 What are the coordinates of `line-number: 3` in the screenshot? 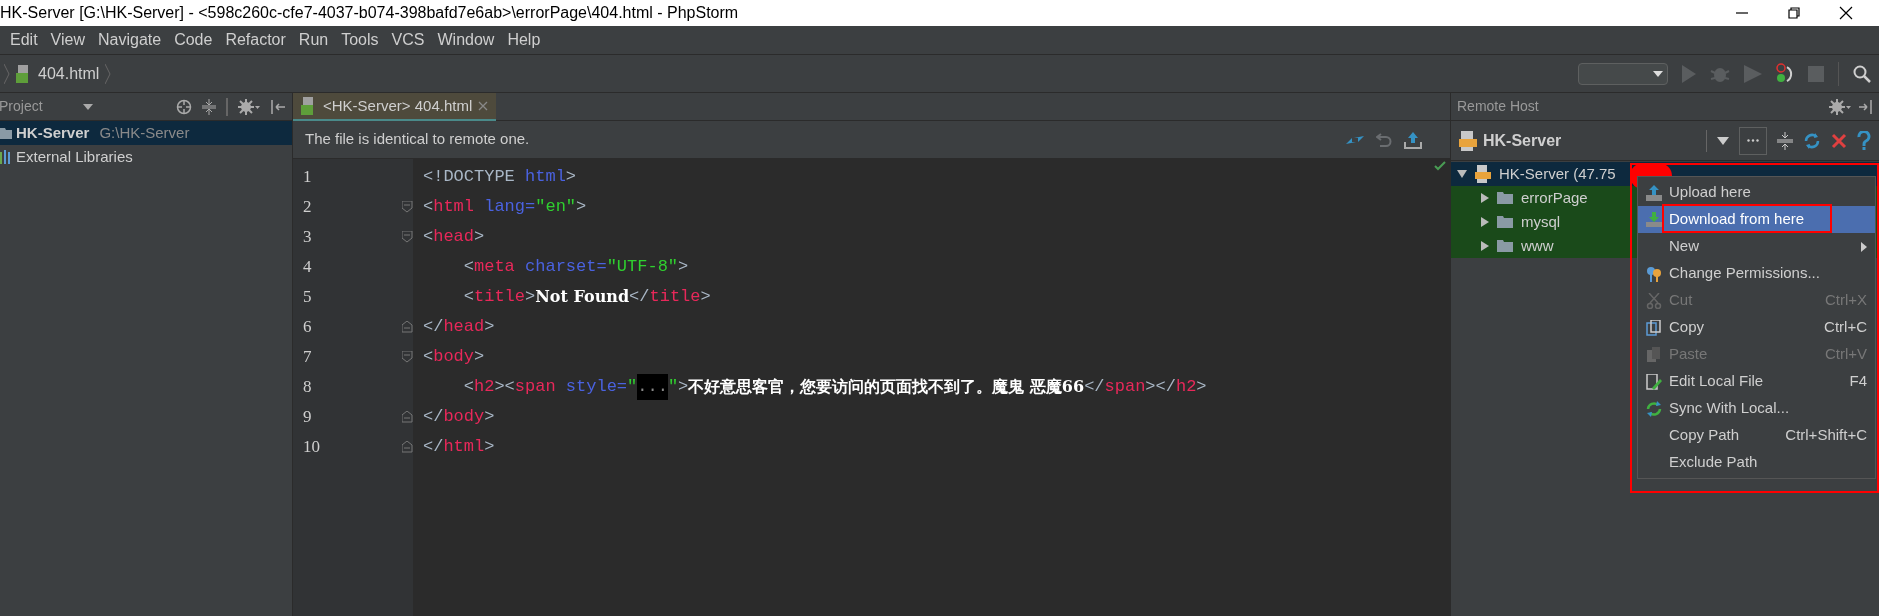 It's located at (307, 237).